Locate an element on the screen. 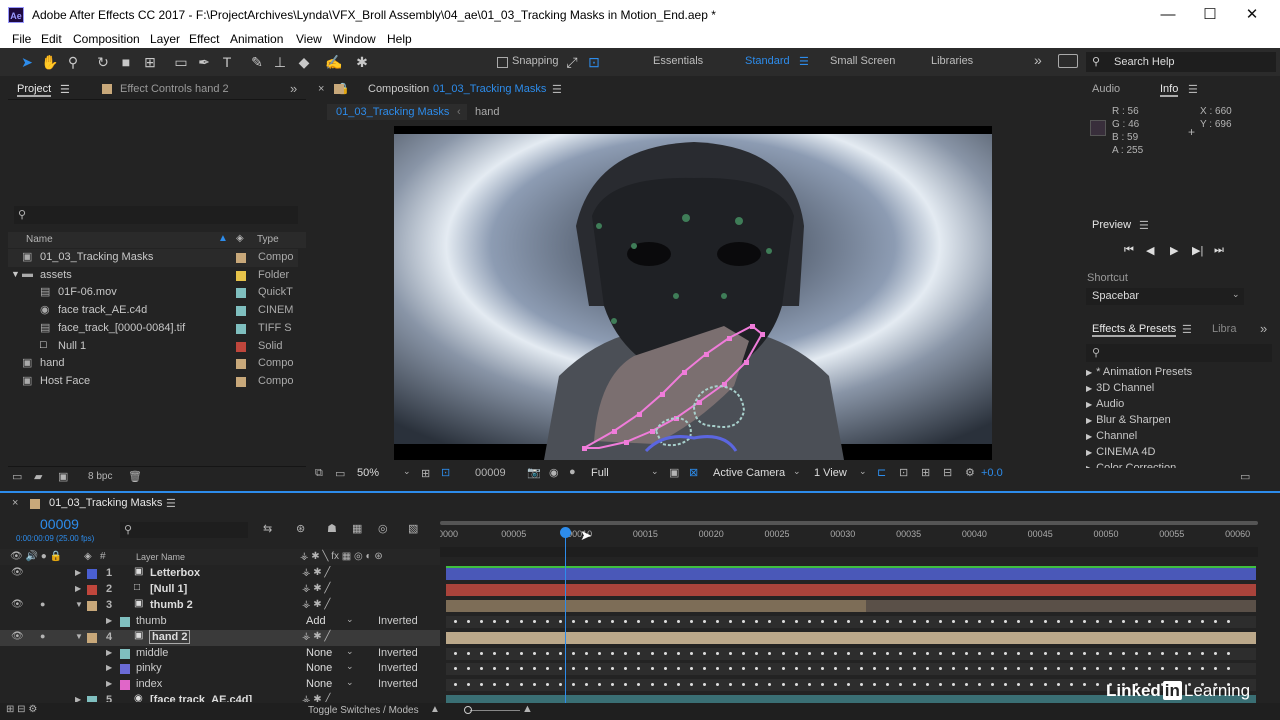  close-timeline-tab-icon: × is located at coordinates (15, 503).